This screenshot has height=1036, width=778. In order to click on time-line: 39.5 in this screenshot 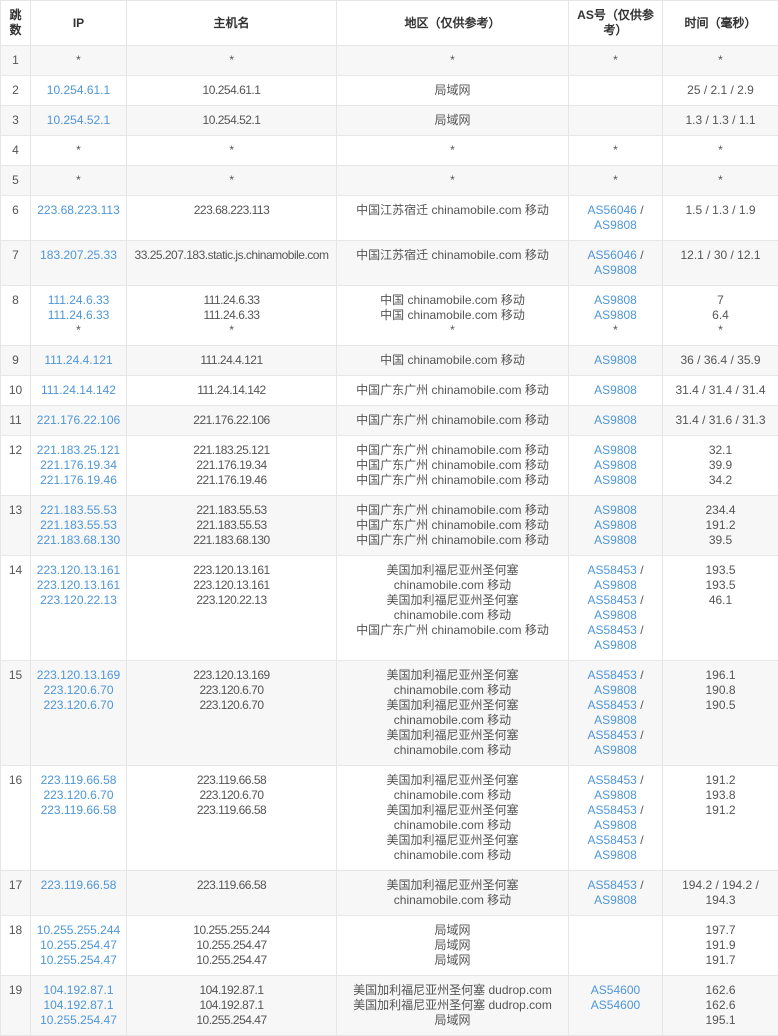, I will do `click(720, 540)`.